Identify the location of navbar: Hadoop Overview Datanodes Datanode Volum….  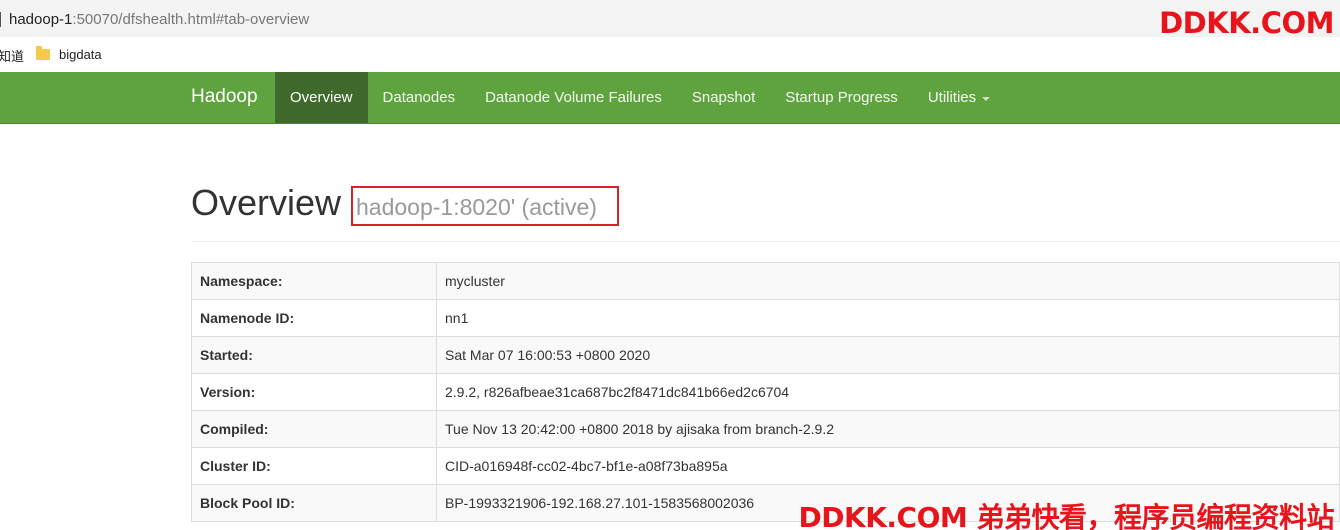
(670, 98).